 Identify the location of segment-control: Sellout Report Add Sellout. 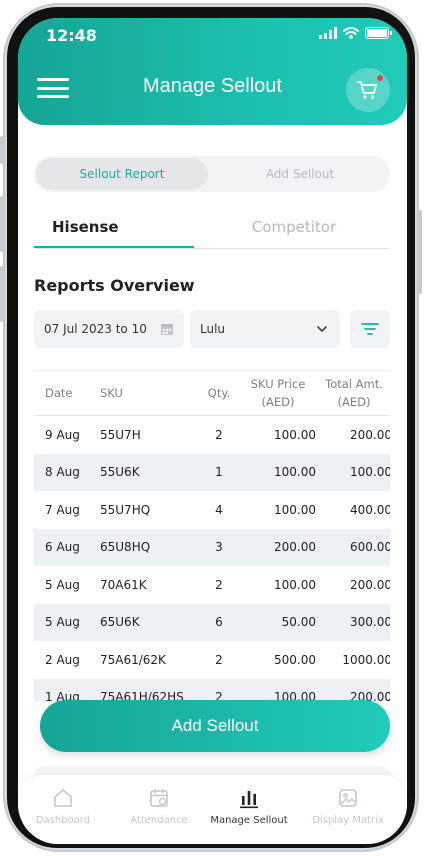
(212, 174).